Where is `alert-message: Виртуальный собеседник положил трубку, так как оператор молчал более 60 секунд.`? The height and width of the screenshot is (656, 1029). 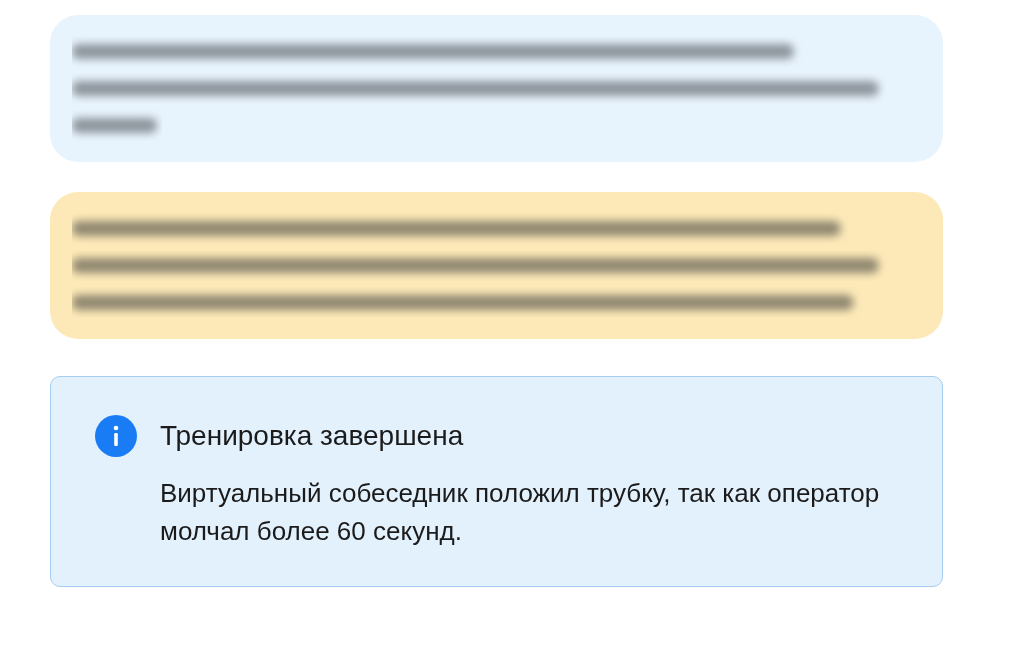 alert-message: Виртуальный собеседник положил трубку, так как оператор молчал более 60 секунд. is located at coordinates (520, 512).